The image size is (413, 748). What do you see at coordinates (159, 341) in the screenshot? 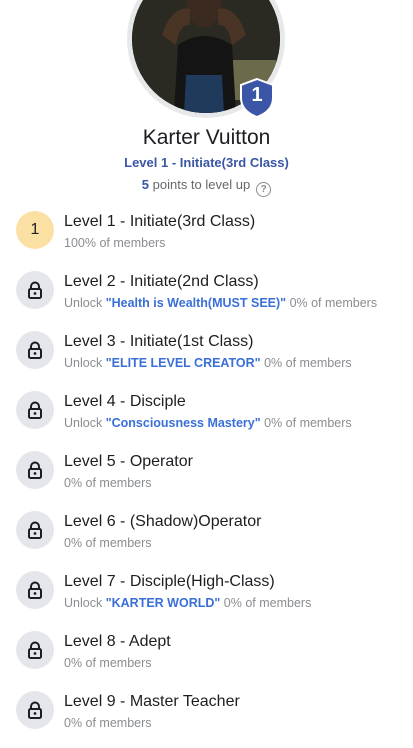
I see `level-title: Level 3 - Initiate(1st Class)` at bounding box center [159, 341].